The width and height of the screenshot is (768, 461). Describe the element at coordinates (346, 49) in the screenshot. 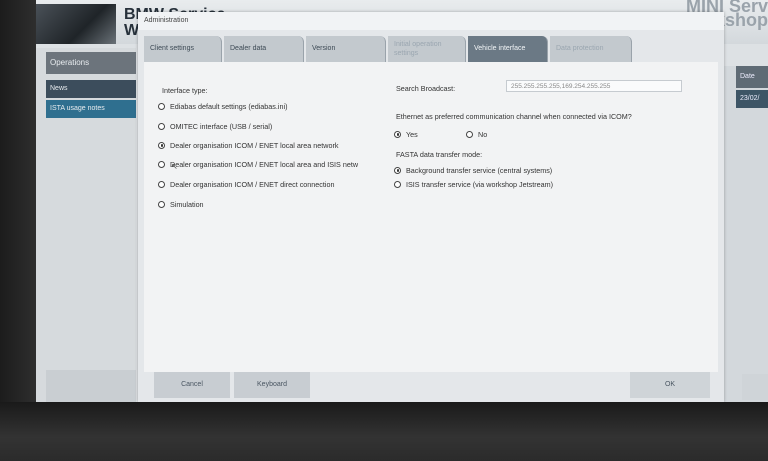

I see `tab-version: Version` at that location.